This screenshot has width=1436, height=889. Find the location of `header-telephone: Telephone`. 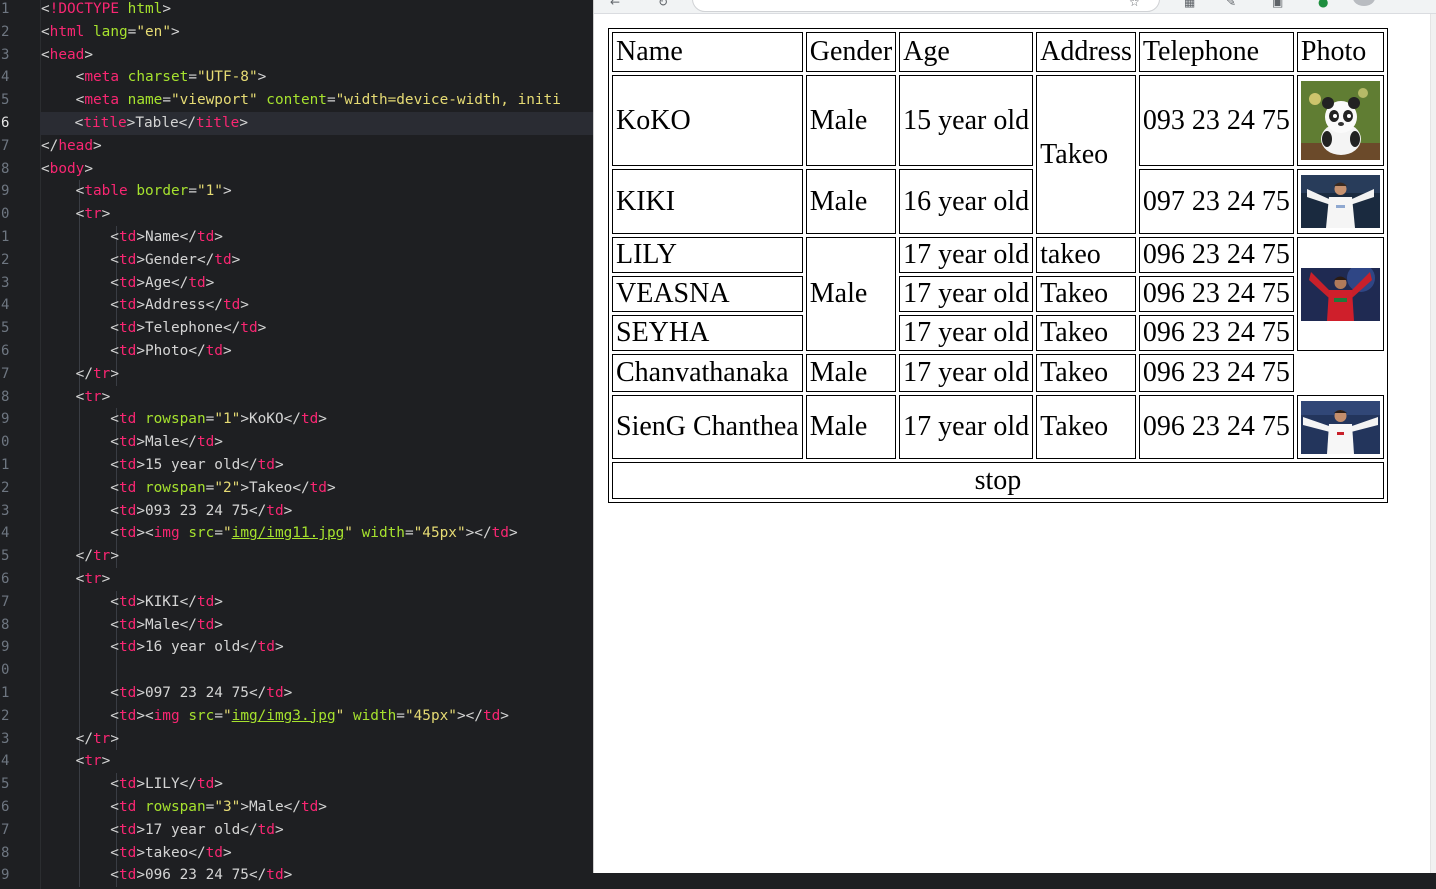

header-telephone: Telephone is located at coordinates (1216, 52).